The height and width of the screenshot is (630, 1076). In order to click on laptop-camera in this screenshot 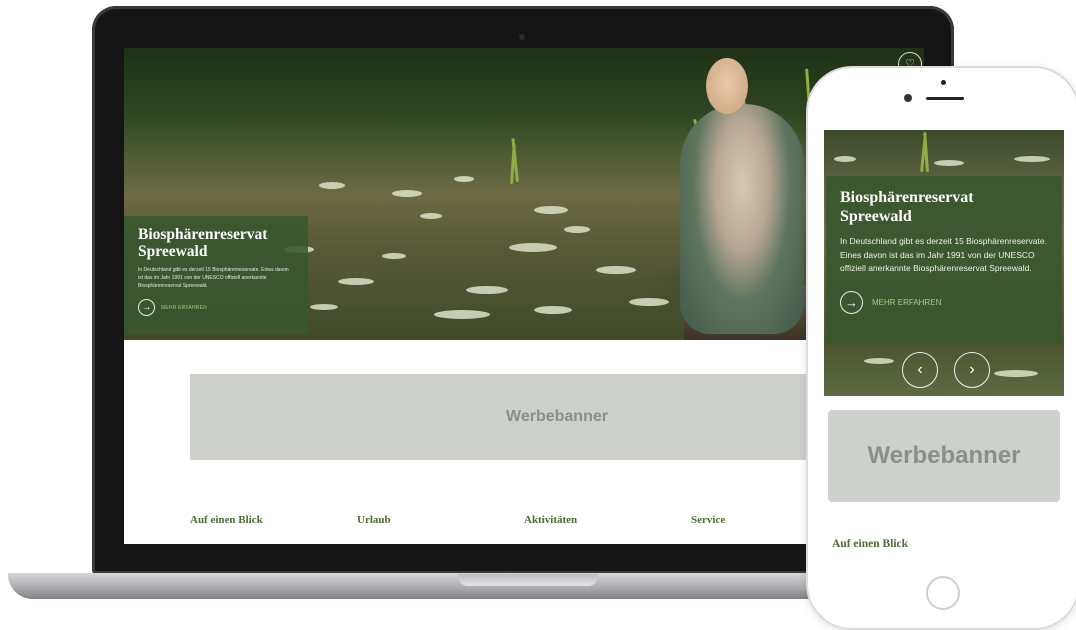, I will do `click(522, 37)`.